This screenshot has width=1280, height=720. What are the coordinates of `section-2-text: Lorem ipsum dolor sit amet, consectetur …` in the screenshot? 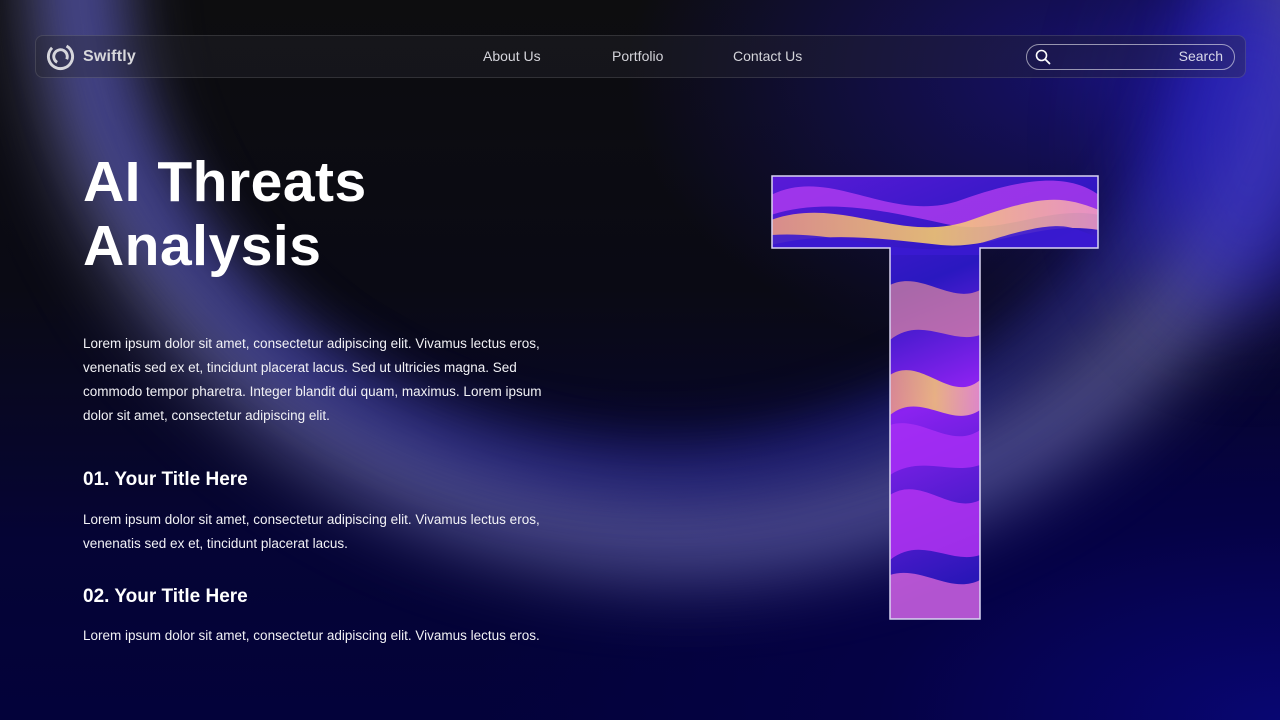 It's located at (311, 635).